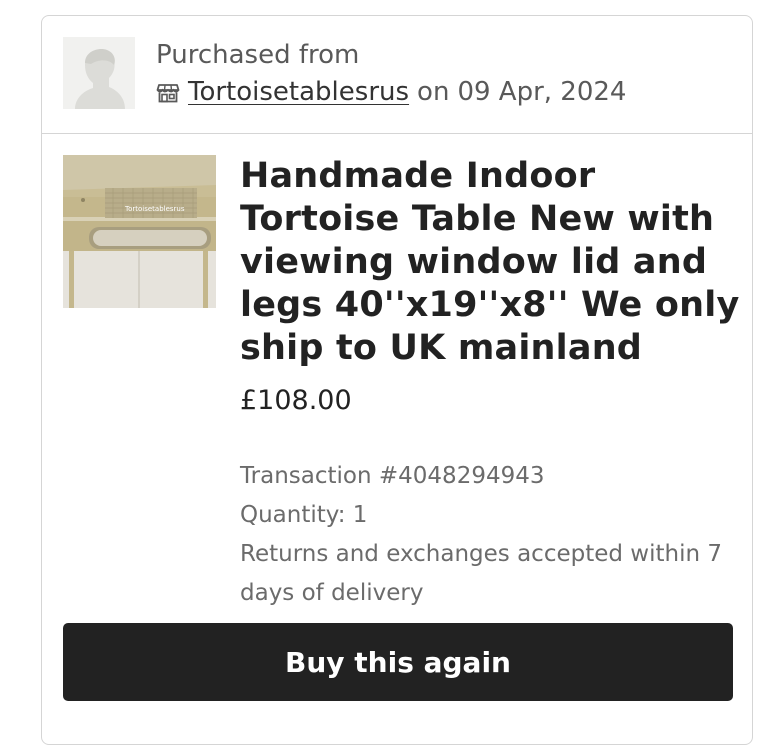 The image size is (768, 745). What do you see at coordinates (398, 662) in the screenshot?
I see `buy-again-button: Buy this again` at bounding box center [398, 662].